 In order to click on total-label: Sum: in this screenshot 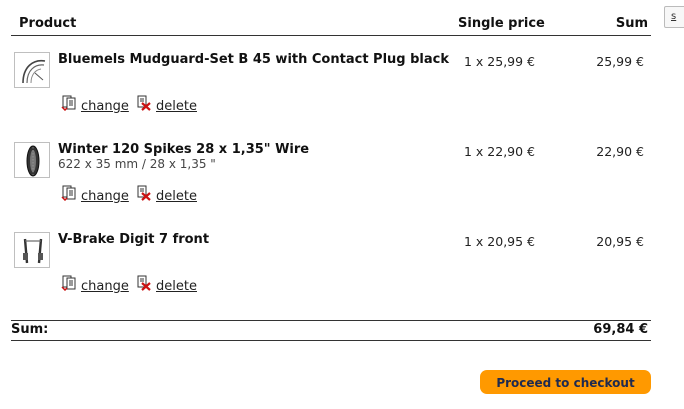, I will do `click(30, 329)`.